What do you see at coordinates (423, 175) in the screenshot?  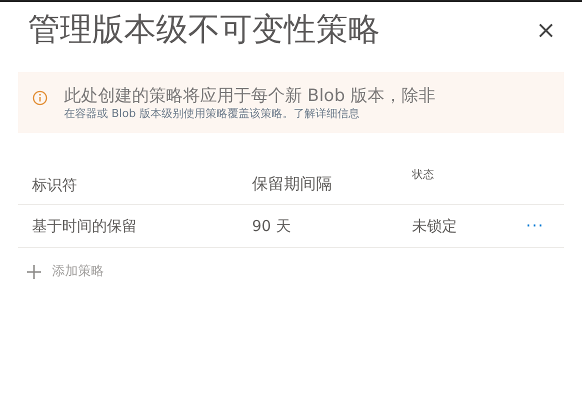 I see `column-header: 状态` at bounding box center [423, 175].